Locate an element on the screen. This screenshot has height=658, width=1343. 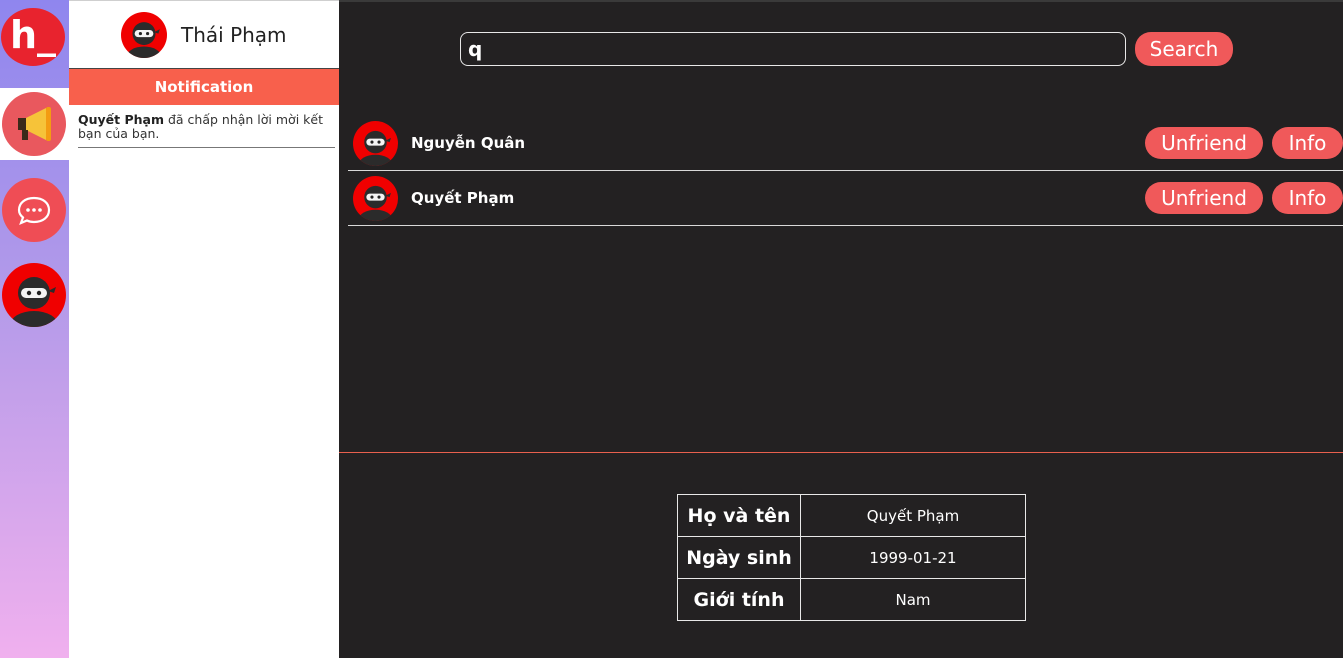
notification-actor: Quyết Phạm is located at coordinates (121, 119).